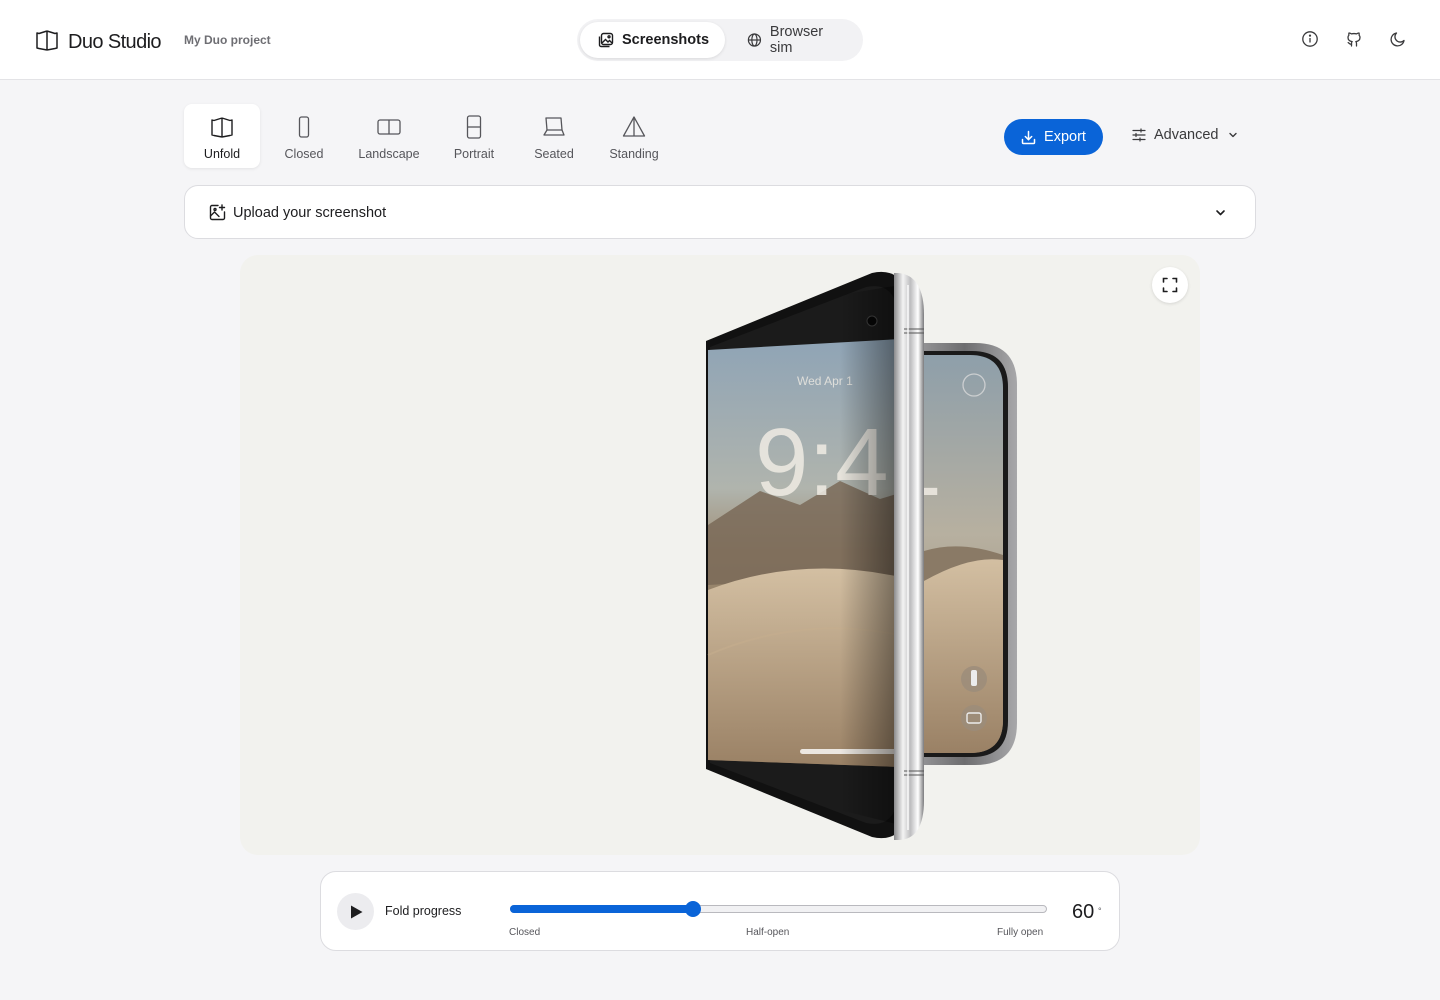  I want to click on fold-progress-title: Fold progress, so click(423, 911).